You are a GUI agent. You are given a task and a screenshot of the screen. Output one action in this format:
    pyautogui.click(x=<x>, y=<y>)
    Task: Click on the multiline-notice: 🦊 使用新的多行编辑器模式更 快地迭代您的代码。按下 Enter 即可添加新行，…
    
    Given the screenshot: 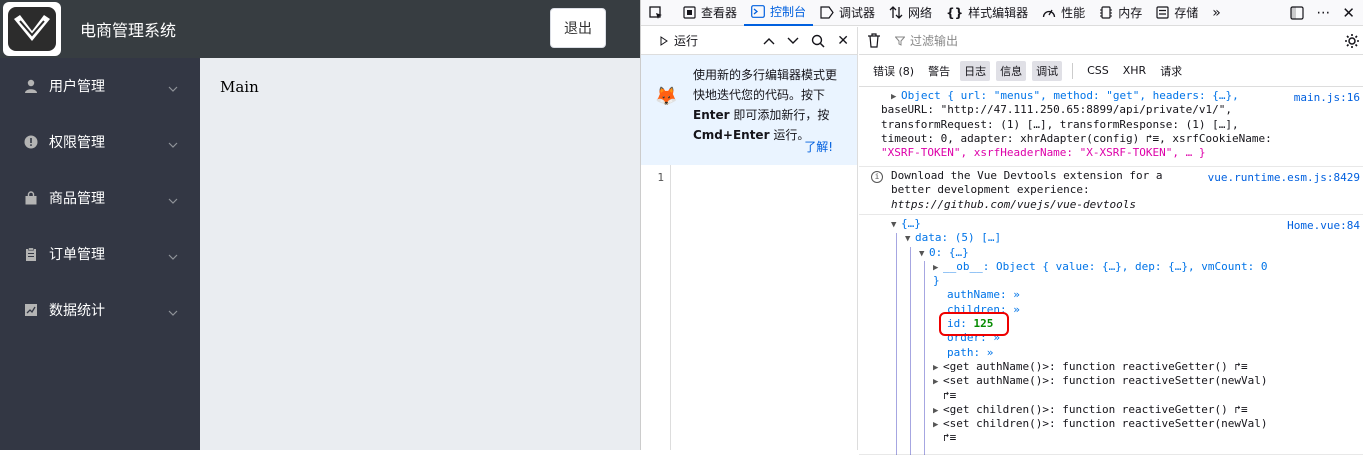 What is the action you would take?
    pyautogui.click(x=749, y=110)
    